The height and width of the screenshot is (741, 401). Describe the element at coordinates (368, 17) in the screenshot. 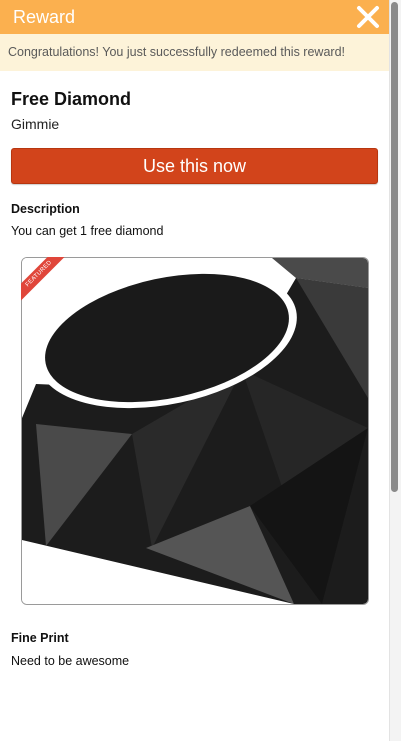

I see `close-icon` at that location.